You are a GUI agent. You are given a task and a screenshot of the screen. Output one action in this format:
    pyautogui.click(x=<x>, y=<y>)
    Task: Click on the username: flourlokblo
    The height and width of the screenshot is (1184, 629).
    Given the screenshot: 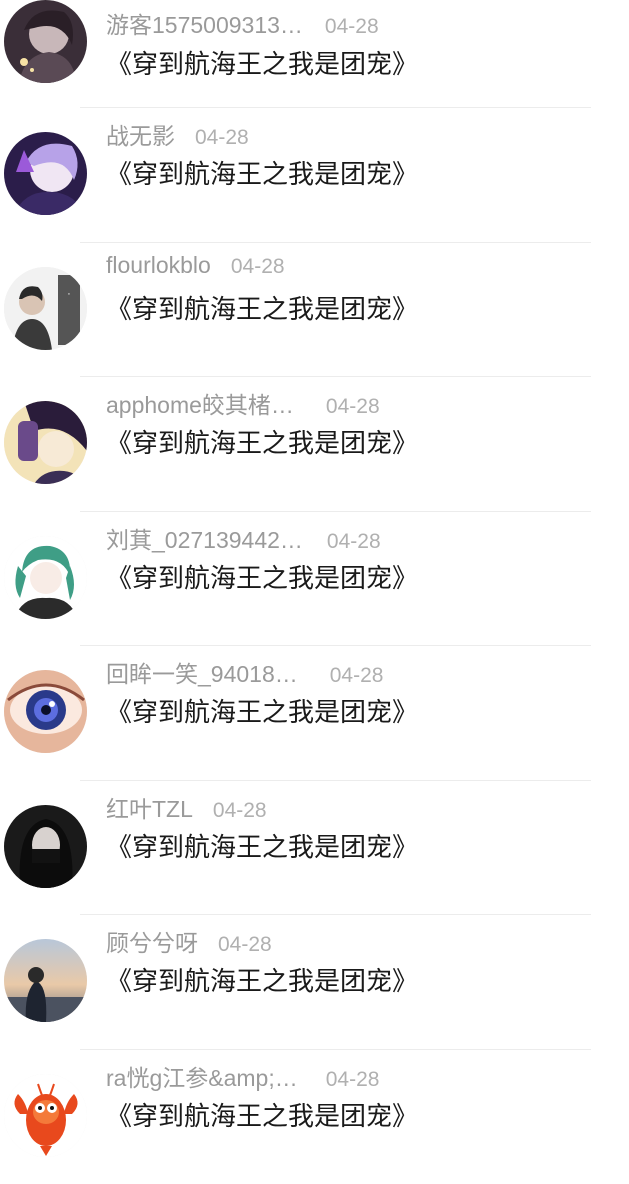 What is the action you would take?
    pyautogui.click(x=158, y=265)
    